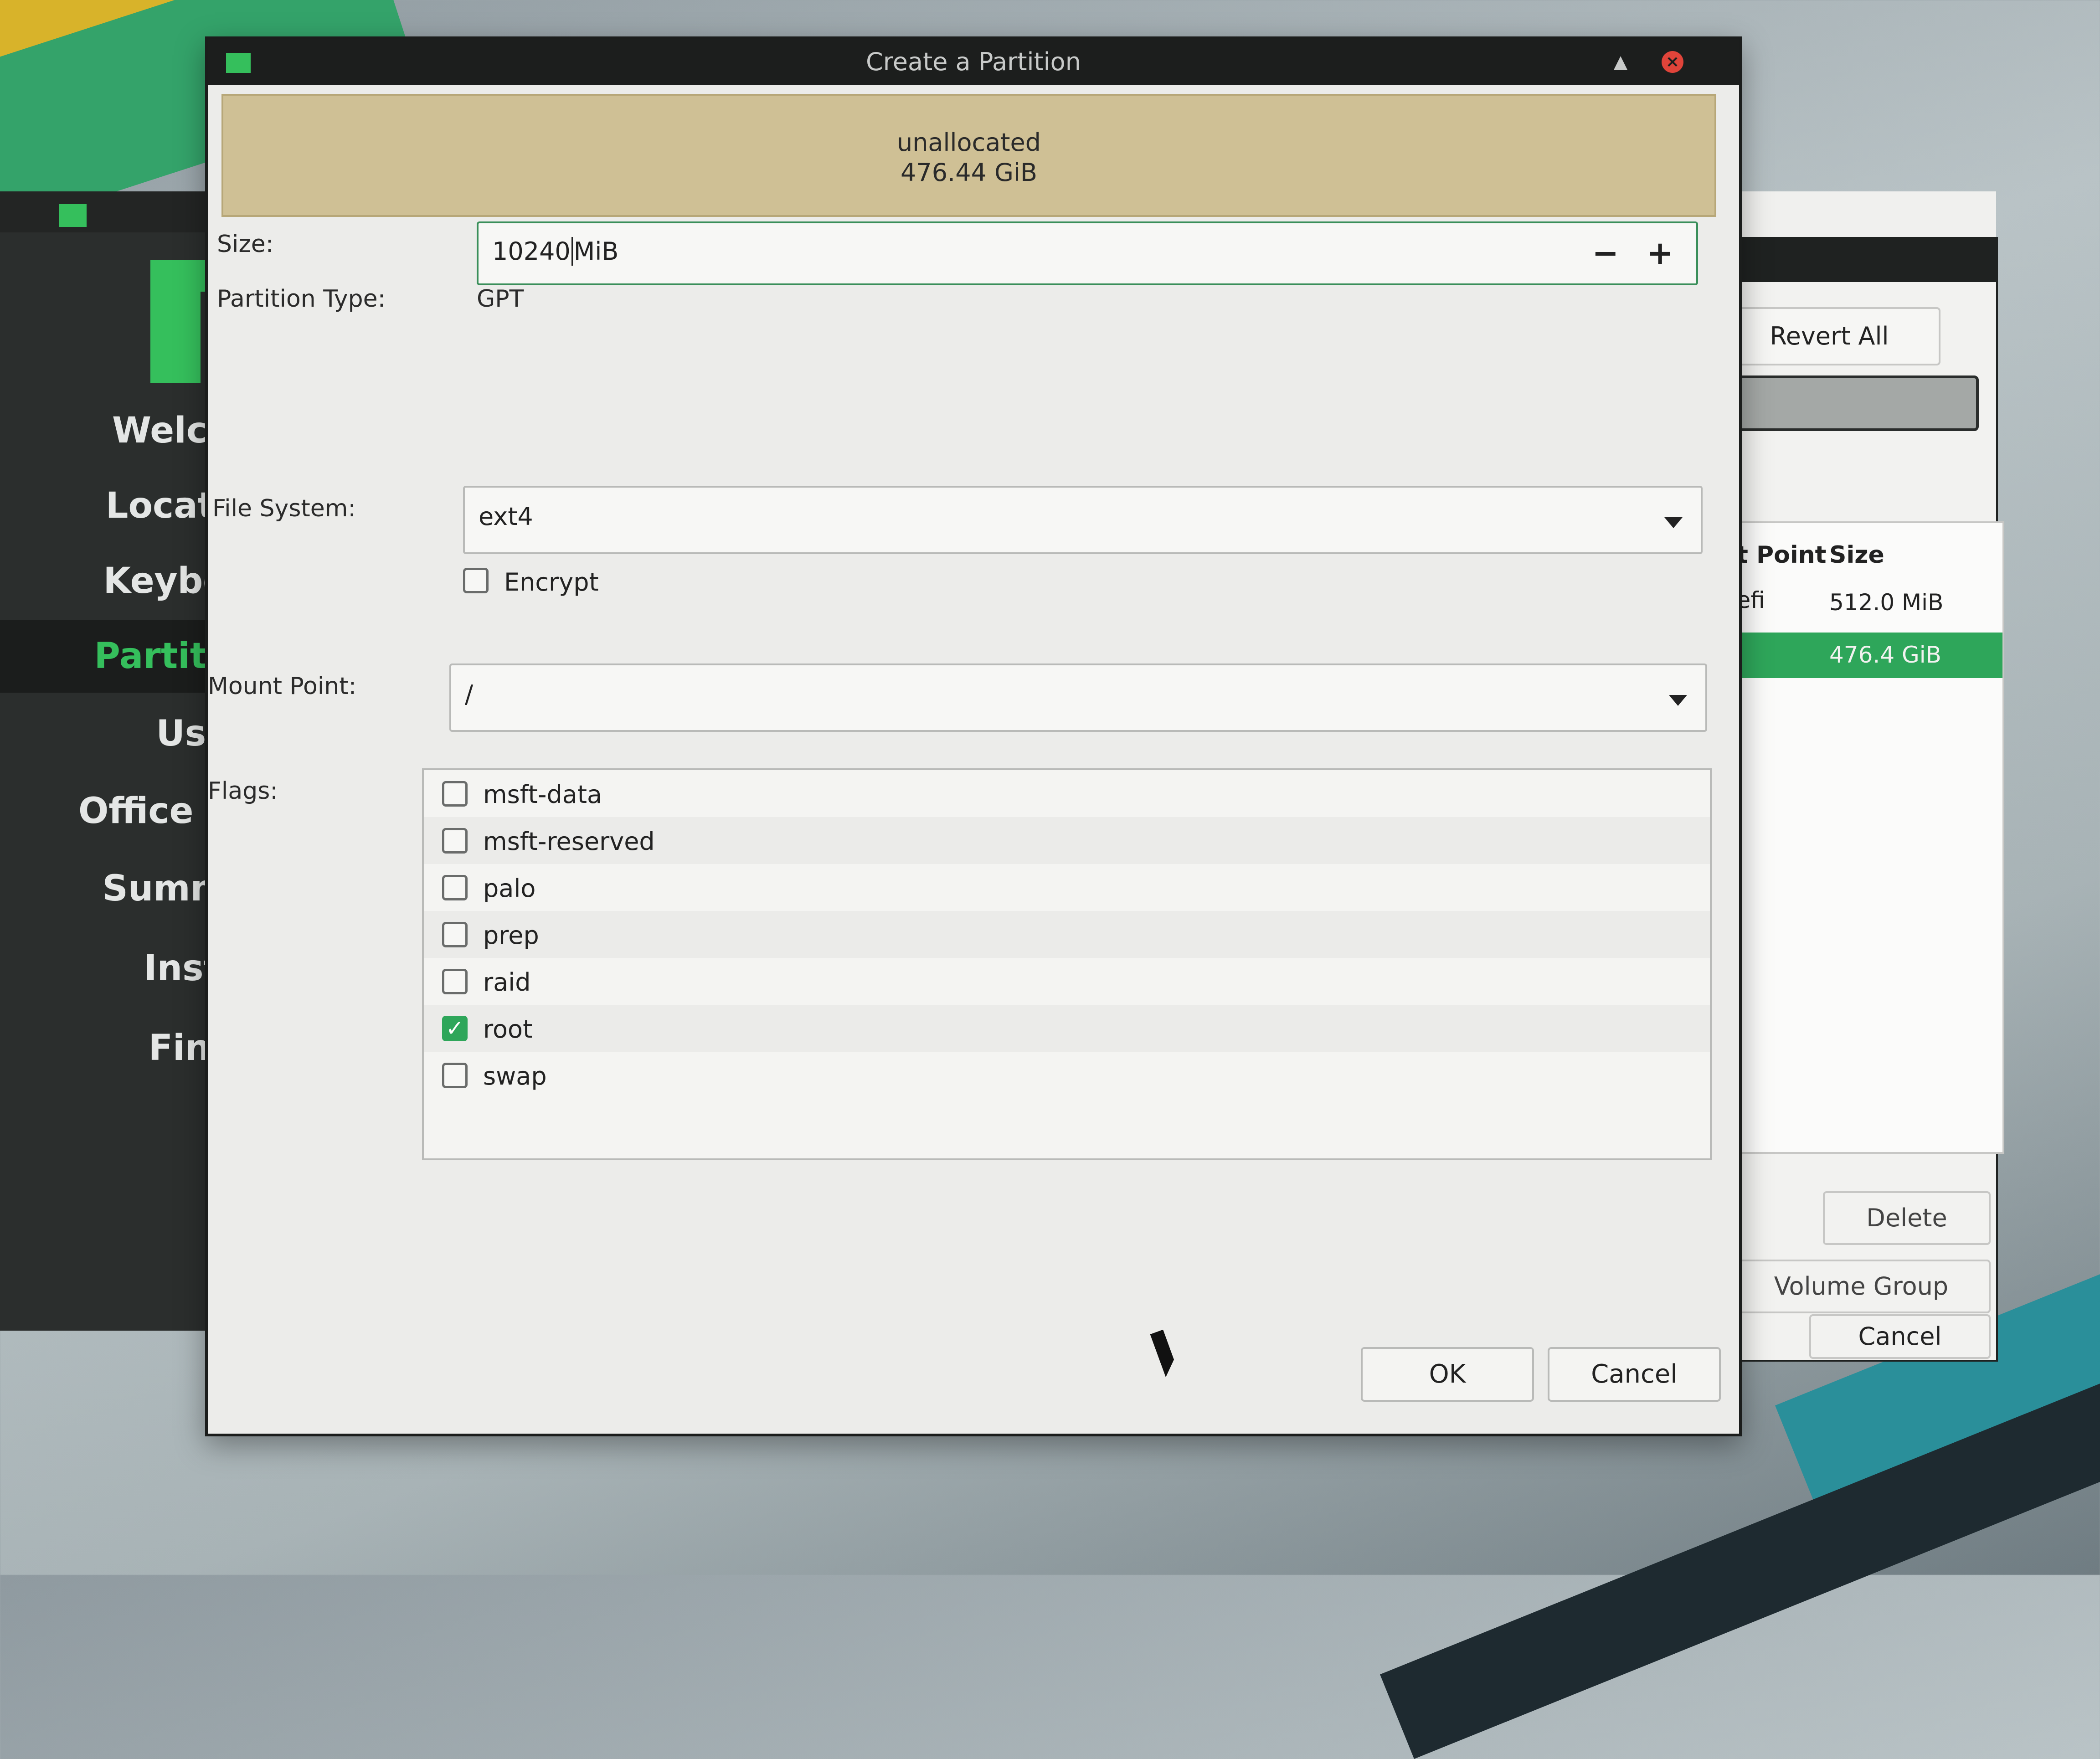 This screenshot has height=1759, width=2100. Describe the element at coordinates (552, 582) in the screenshot. I see `encrypt-label: Encrypt` at that location.